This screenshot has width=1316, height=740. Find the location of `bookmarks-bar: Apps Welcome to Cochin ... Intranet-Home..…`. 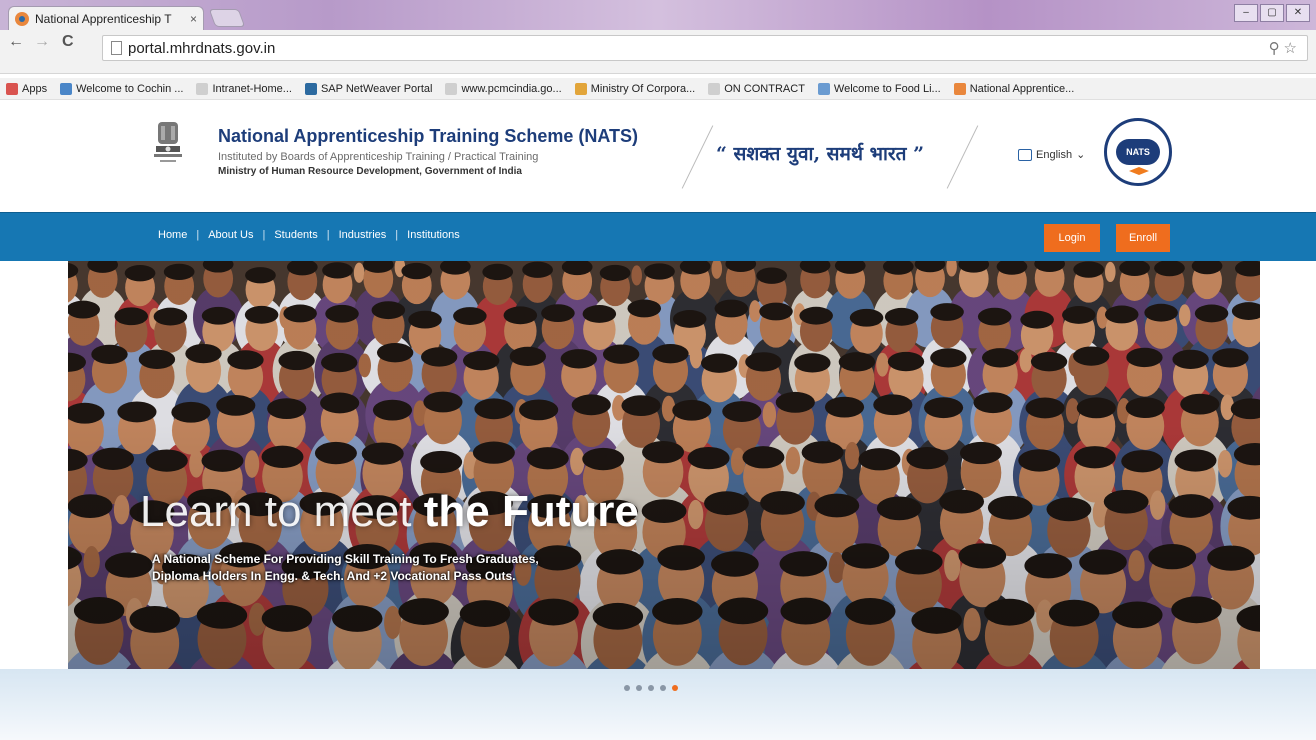

bookmarks-bar: Apps Welcome to Cochin ... Intranet-Home..… is located at coordinates (658, 89).